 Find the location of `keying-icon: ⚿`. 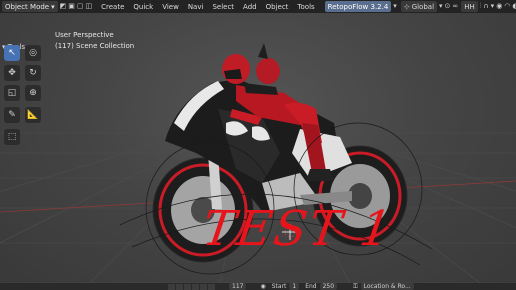

keying-icon: ⚿ is located at coordinates (355, 286).